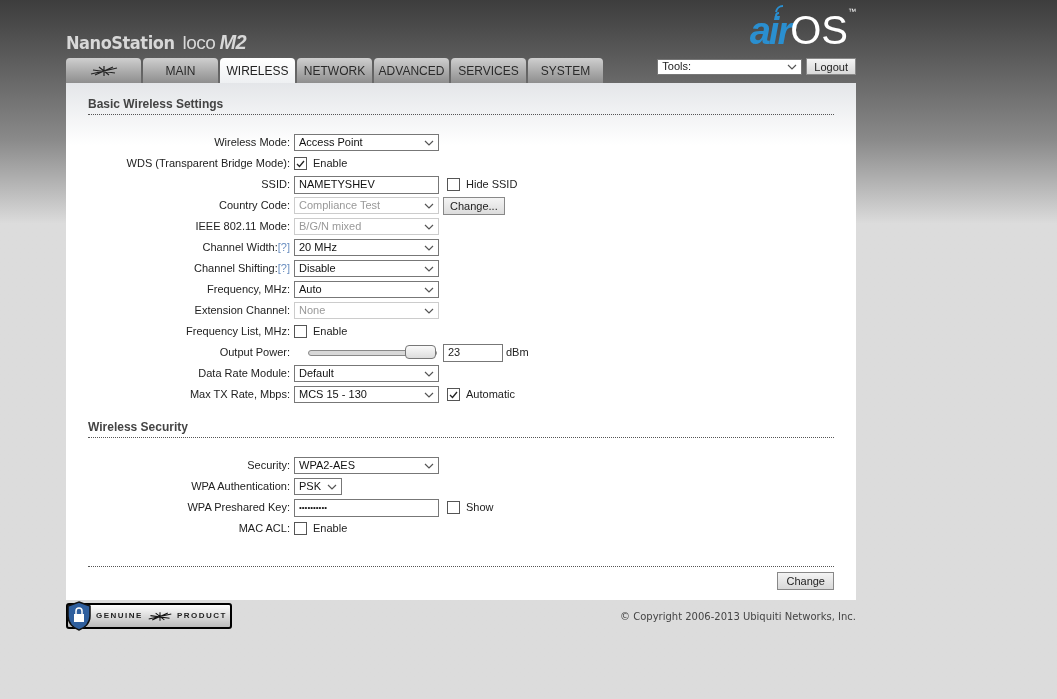 This screenshot has width=1057, height=699. What do you see at coordinates (275, 185) in the screenshot?
I see `field-label: SSID:` at bounding box center [275, 185].